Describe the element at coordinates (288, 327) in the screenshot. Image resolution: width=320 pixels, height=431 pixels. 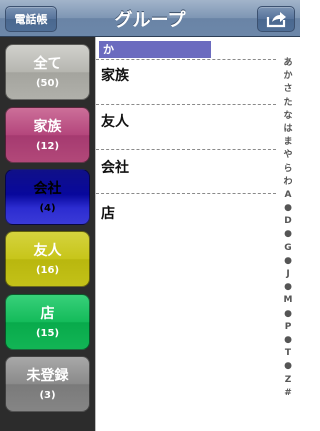
I see `index-letter: P` at that location.